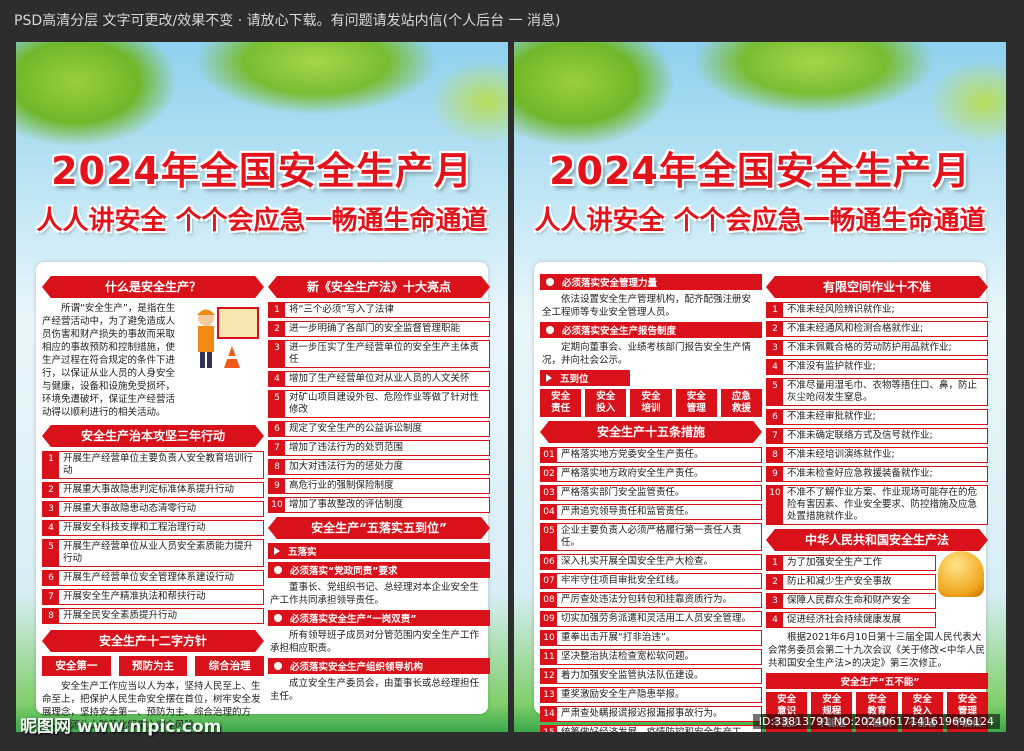  I want to click on list-item: 2 进一步明确了各部门的安全监督管理职能, so click(379, 329).